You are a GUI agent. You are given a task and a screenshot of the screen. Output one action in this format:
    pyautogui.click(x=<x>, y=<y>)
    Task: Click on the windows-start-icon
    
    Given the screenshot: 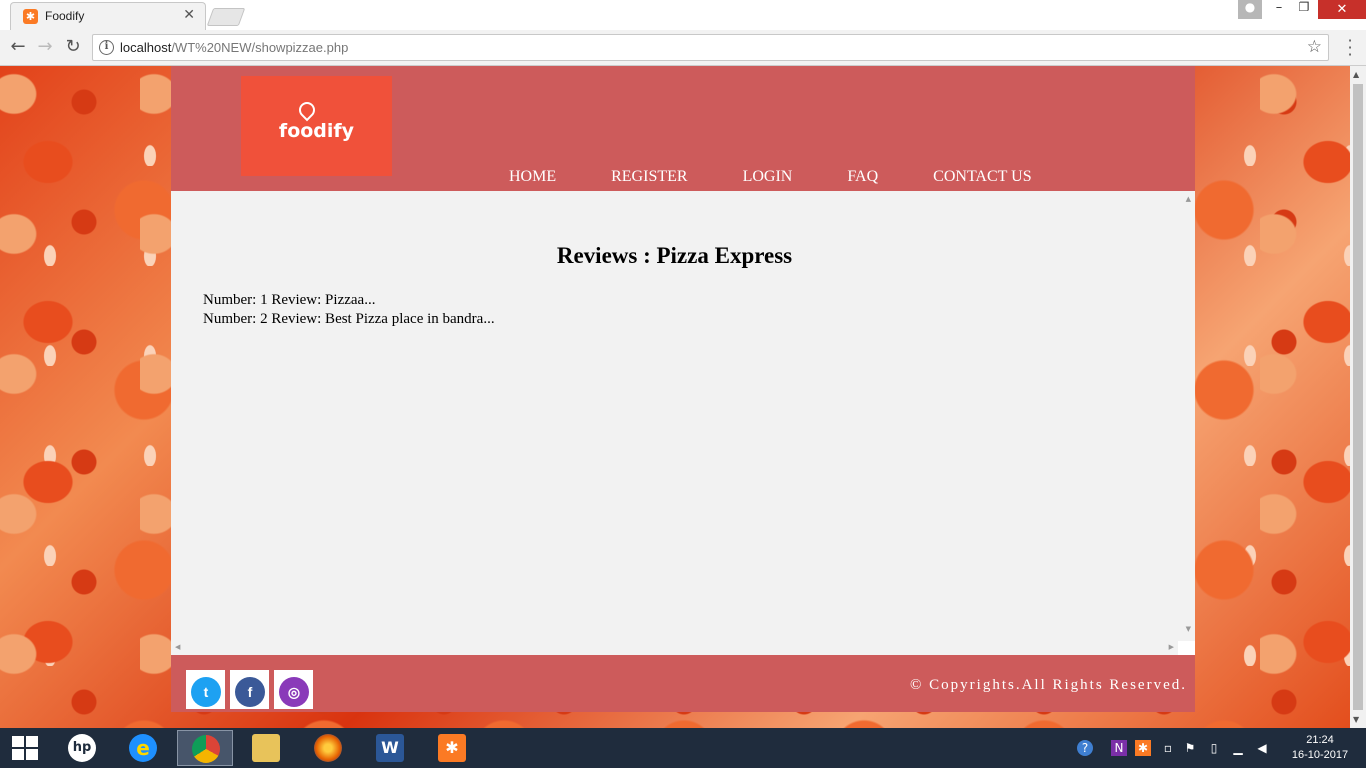 What is the action you would take?
    pyautogui.click(x=25, y=748)
    